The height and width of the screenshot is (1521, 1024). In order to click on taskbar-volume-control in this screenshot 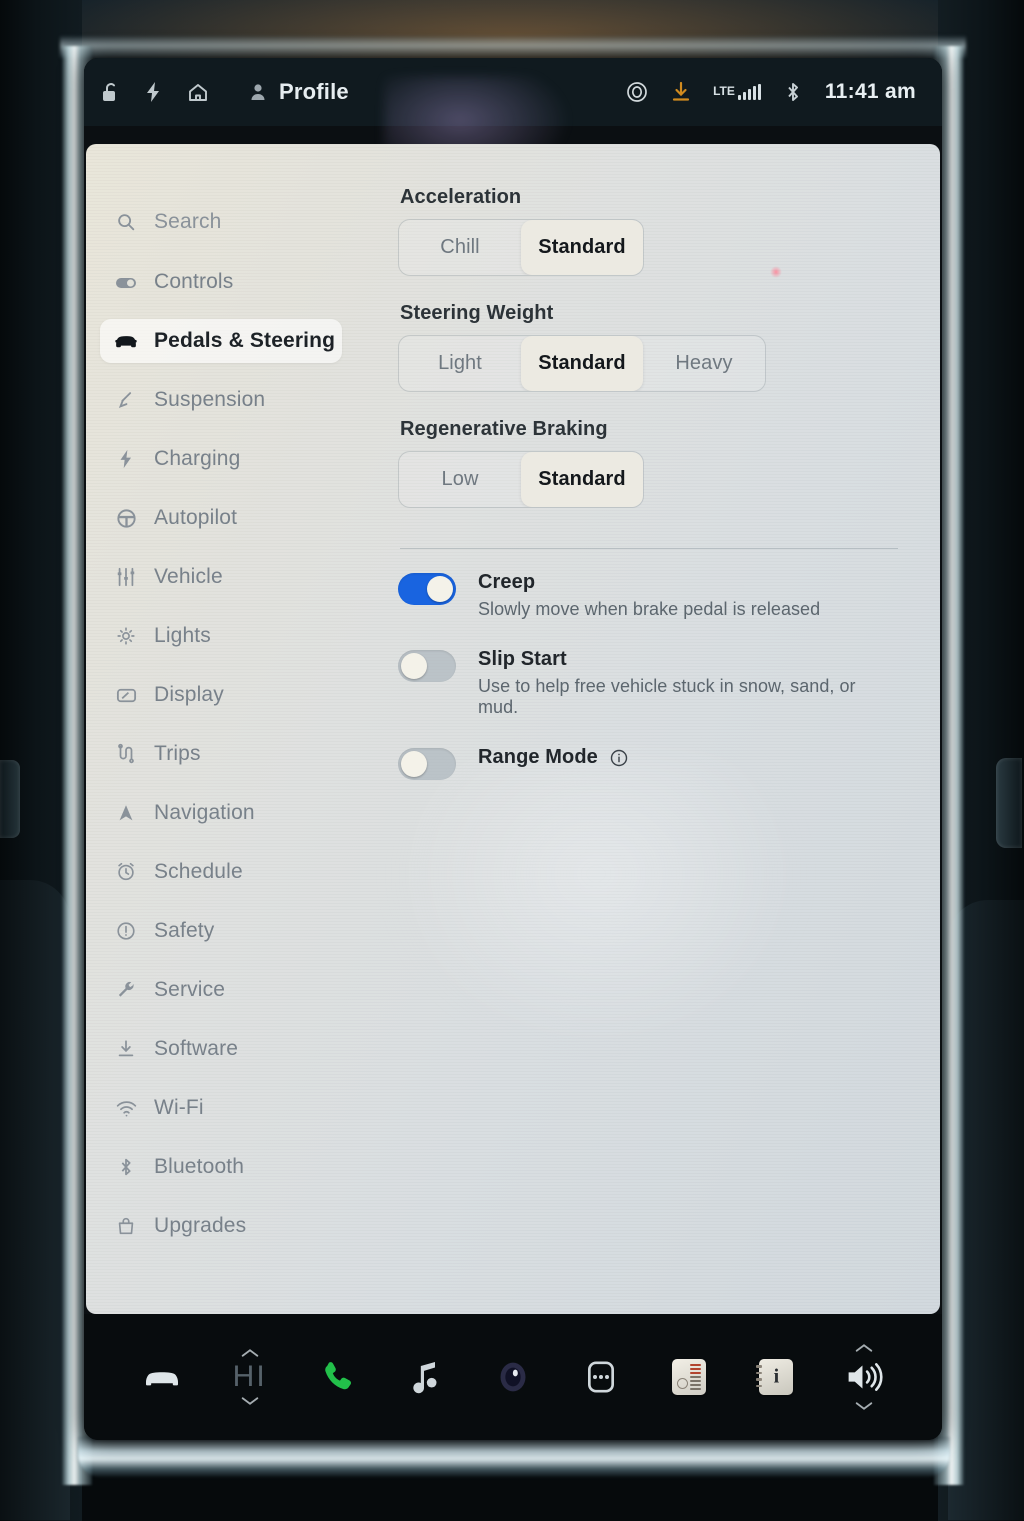, I will do `click(864, 1377)`.